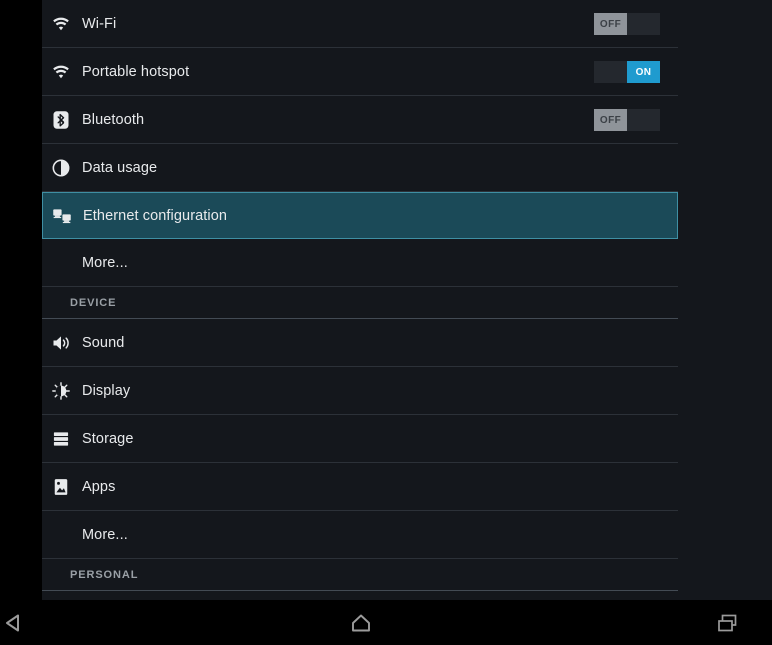  Describe the element at coordinates (93, 303) in the screenshot. I see `section-header-label: DEVICE` at that location.